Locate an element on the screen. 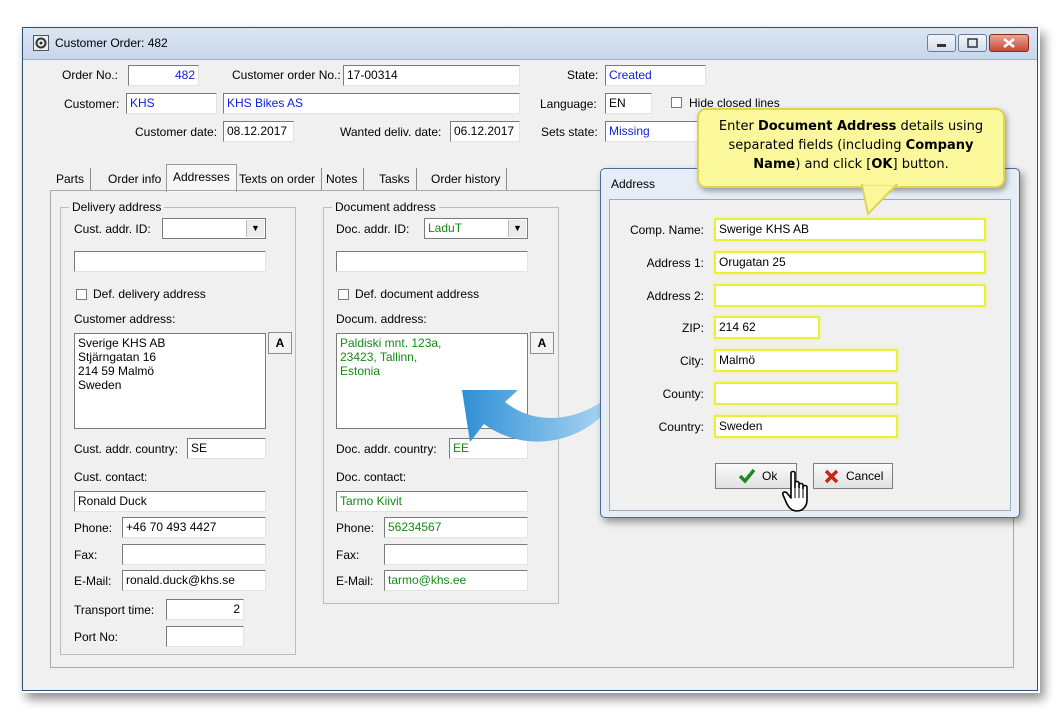 The height and width of the screenshot is (715, 1063). customer-name-field: KHS Bikes AS is located at coordinates (371, 103).